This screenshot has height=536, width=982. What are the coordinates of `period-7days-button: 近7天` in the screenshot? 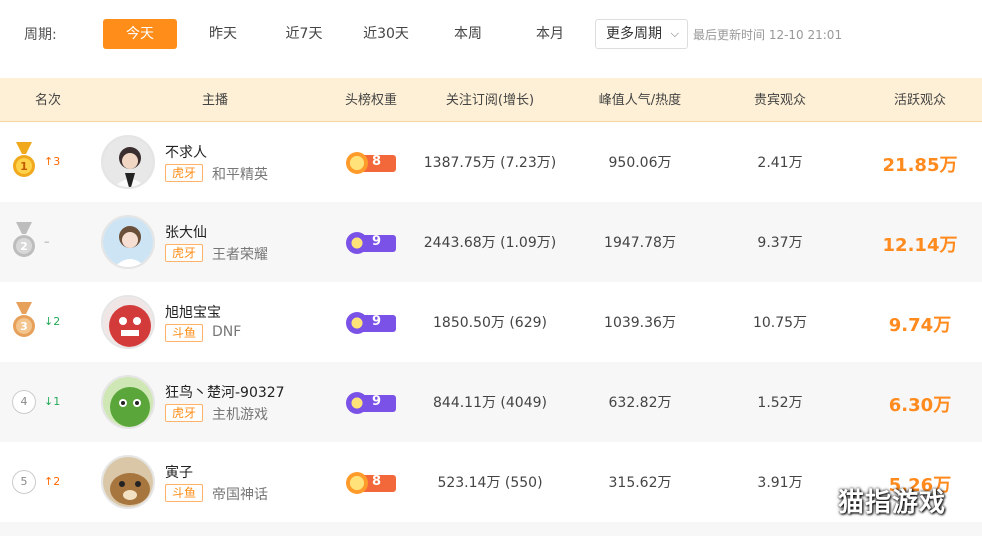 It's located at (304, 34).